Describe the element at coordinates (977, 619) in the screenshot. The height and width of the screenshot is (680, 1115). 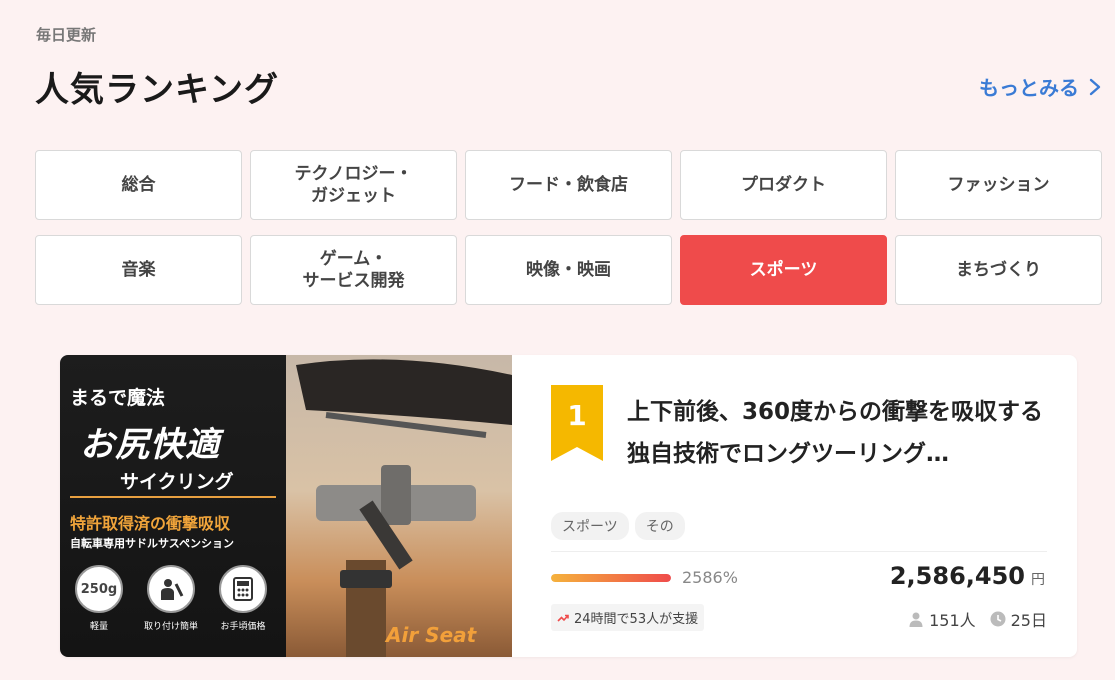
I see `project-stats: 151人 25日` at that location.